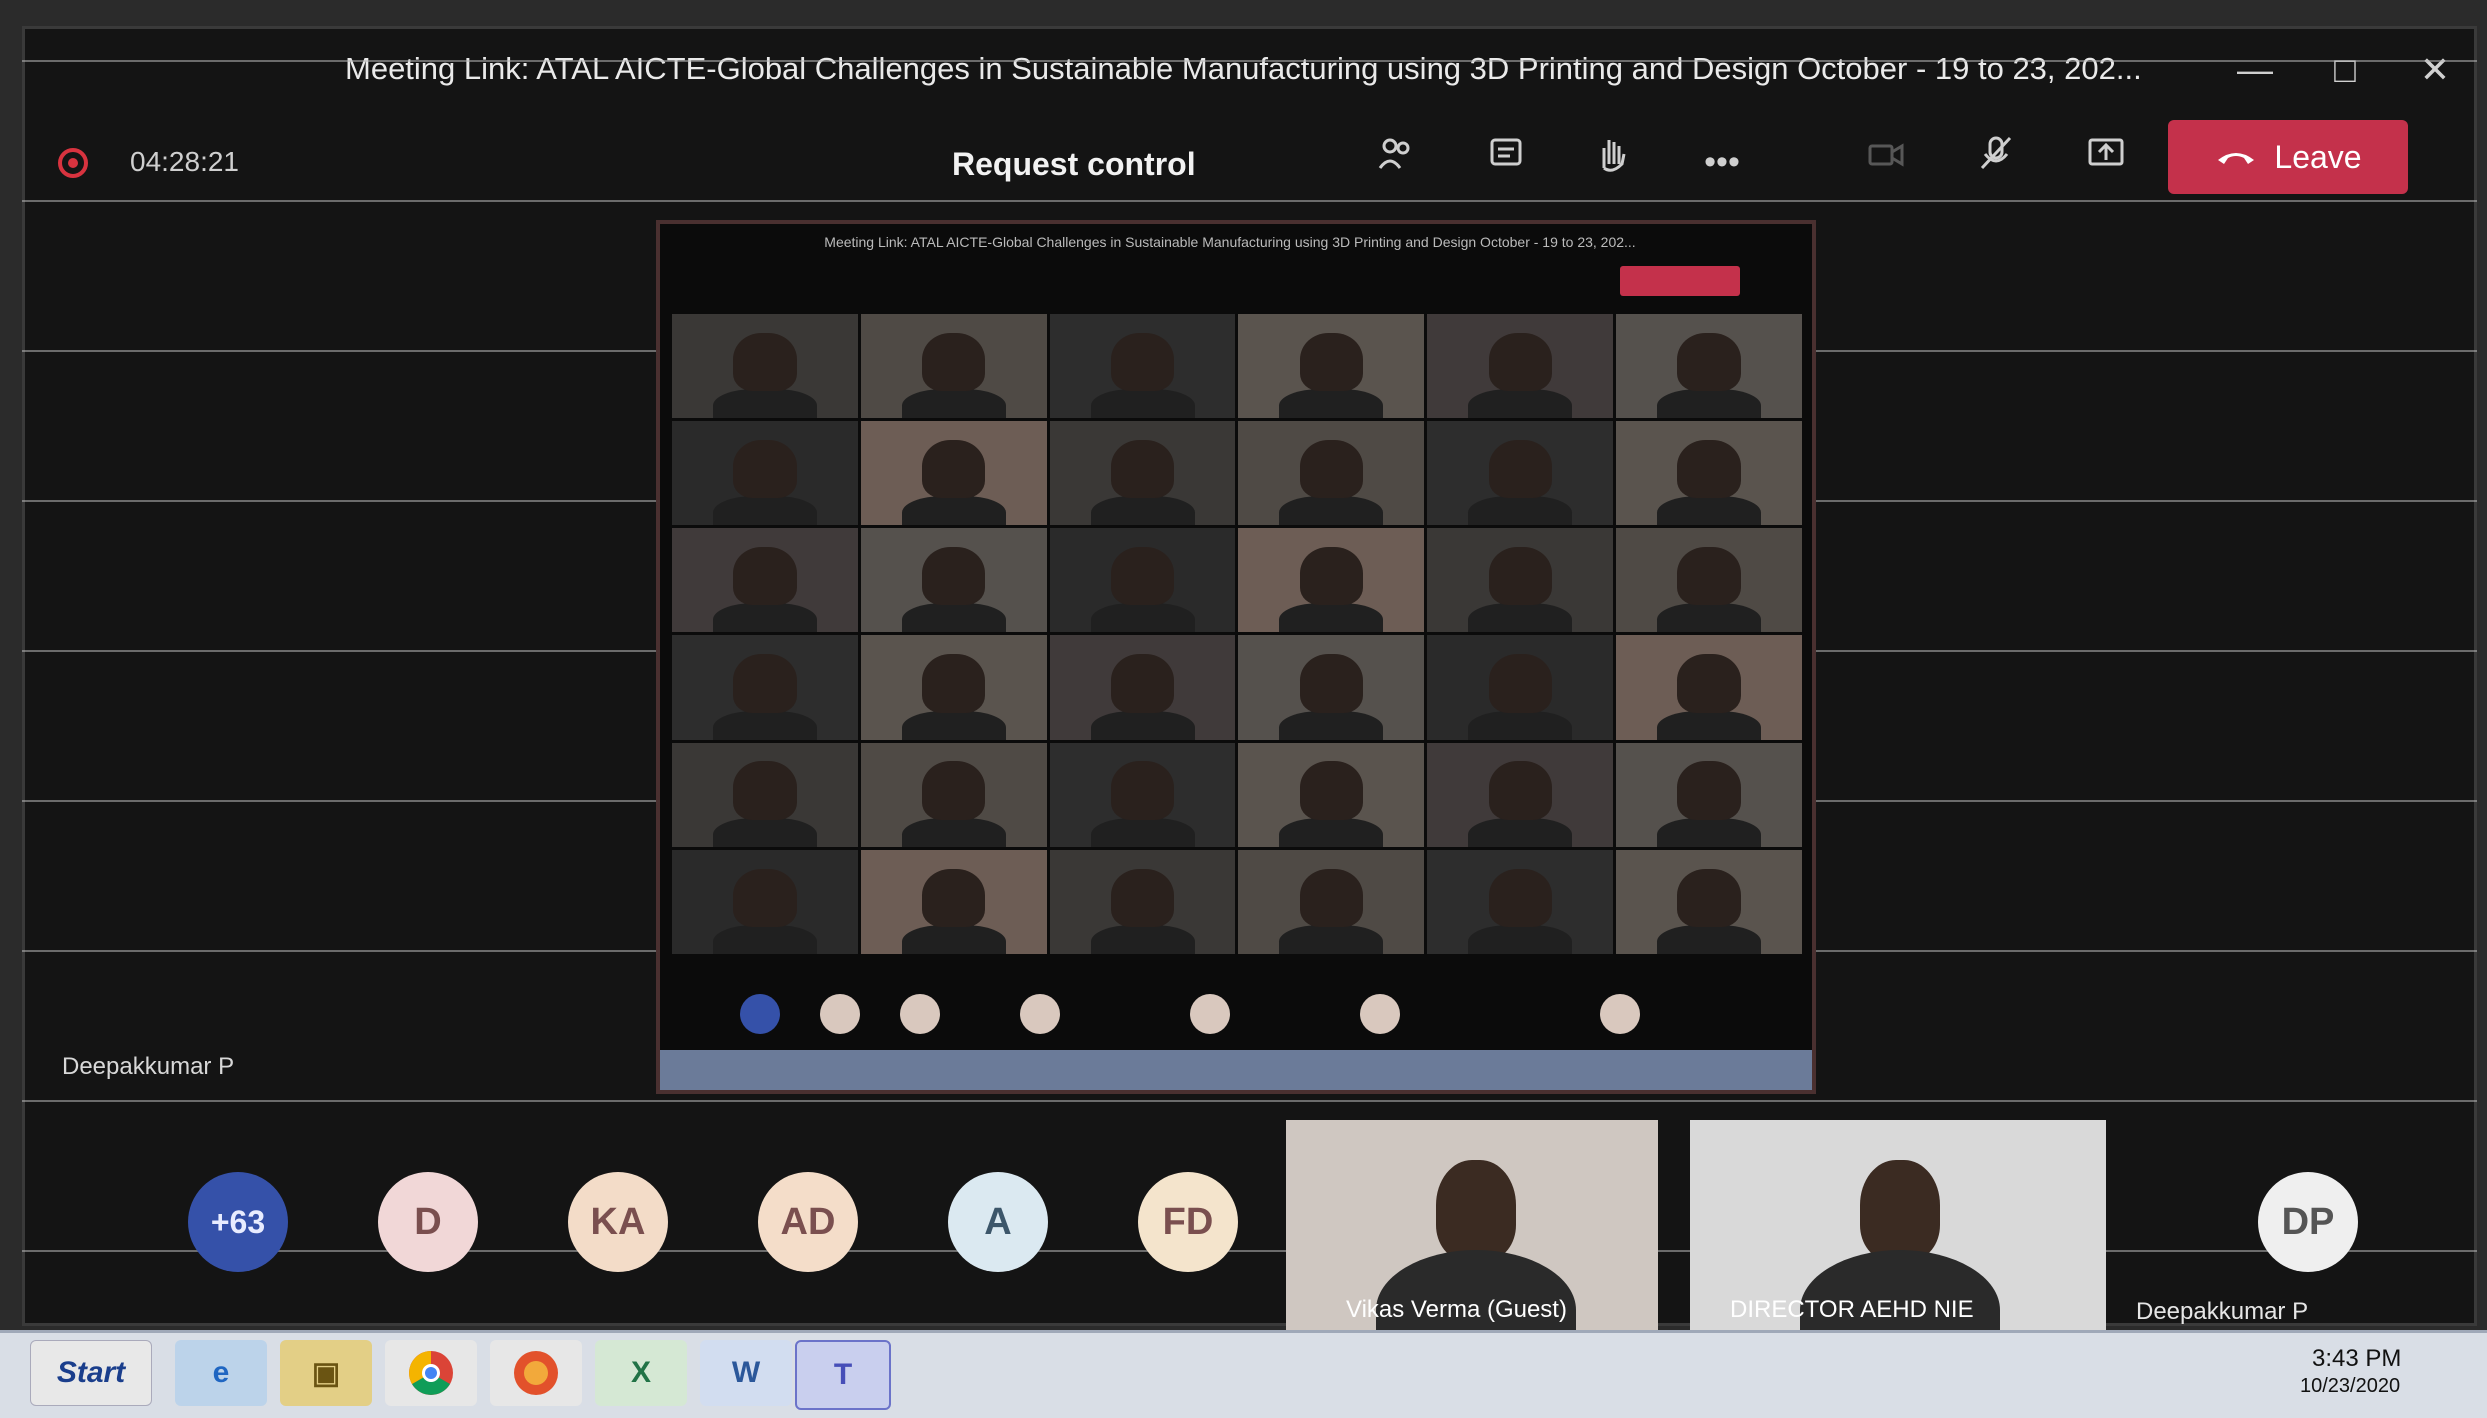 The width and height of the screenshot is (2487, 1418). I want to click on request-control-button: Request control, so click(1074, 164).